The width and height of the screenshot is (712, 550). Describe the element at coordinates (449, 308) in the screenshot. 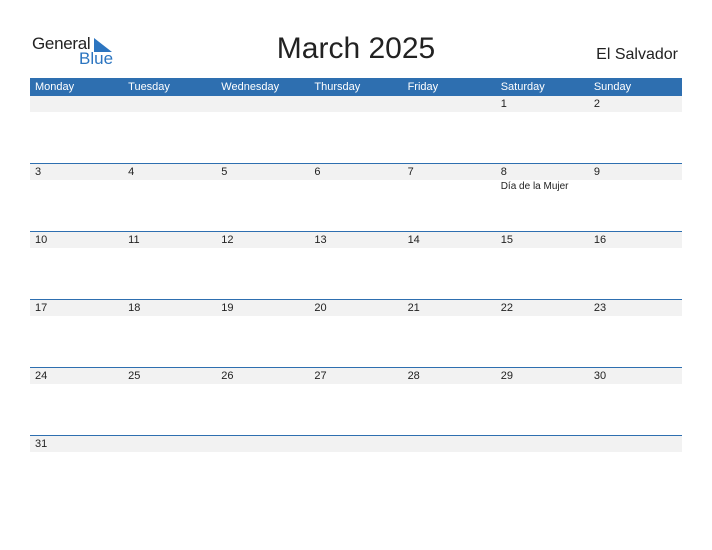

I see `day-cell: 21` at that location.